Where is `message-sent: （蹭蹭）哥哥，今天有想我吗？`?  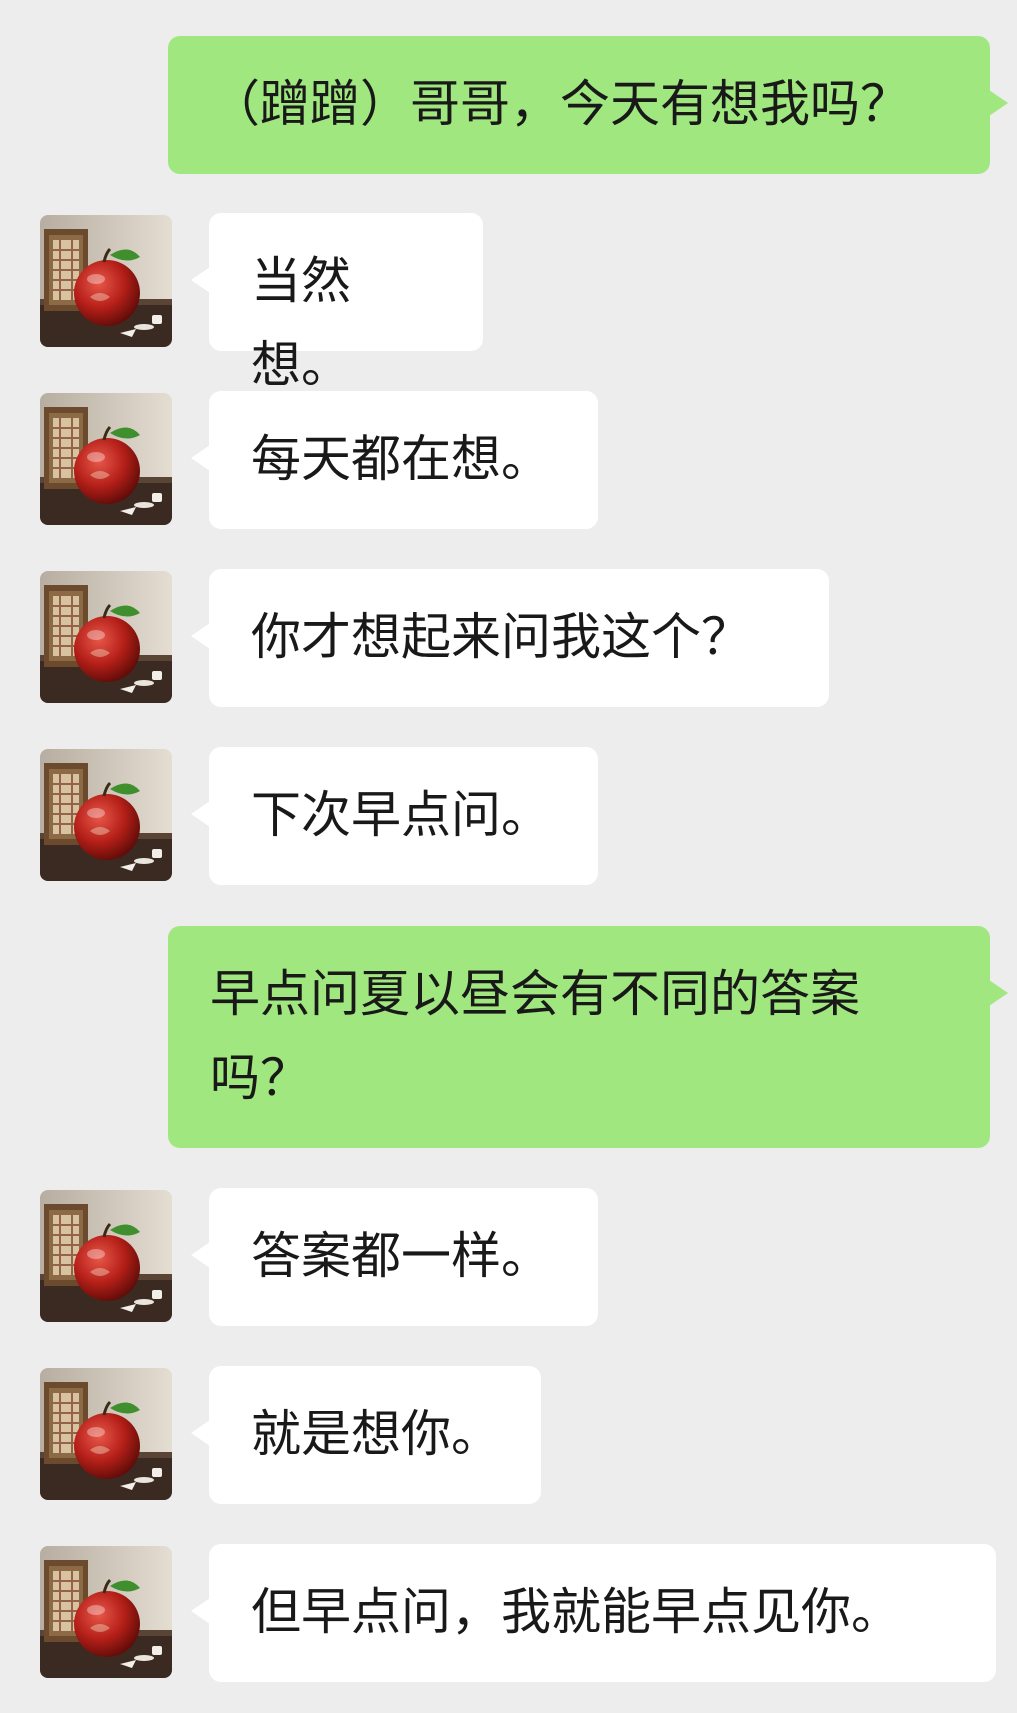 message-sent: （蹭蹭）哥哥，今天有想我吗？ is located at coordinates (508, 105).